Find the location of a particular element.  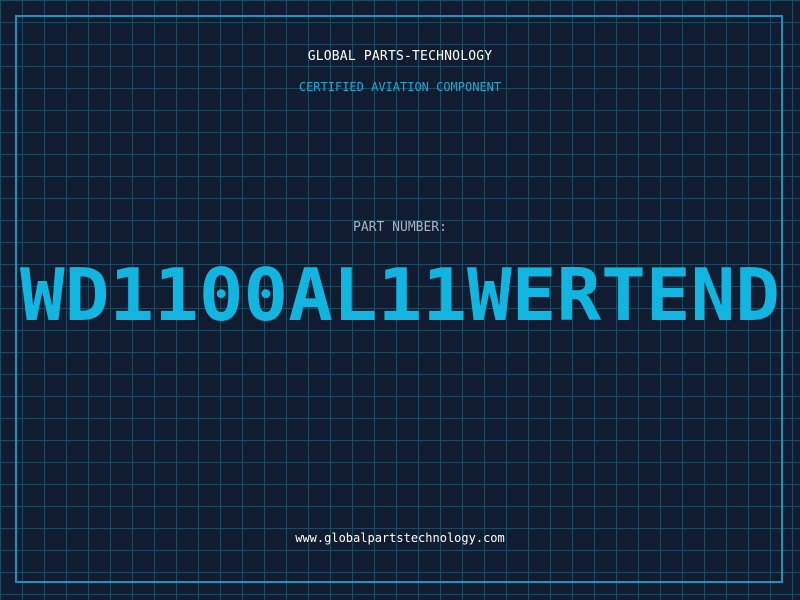

part-number-text: WD1100AL11WERTEND is located at coordinates (400, 297).